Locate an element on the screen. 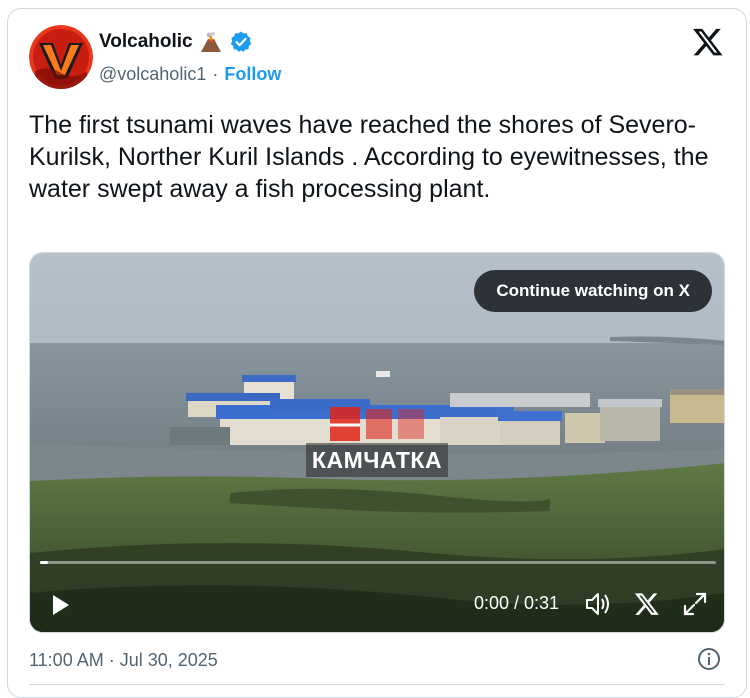  author-name-row: Volcaholic is located at coordinates (176, 42).